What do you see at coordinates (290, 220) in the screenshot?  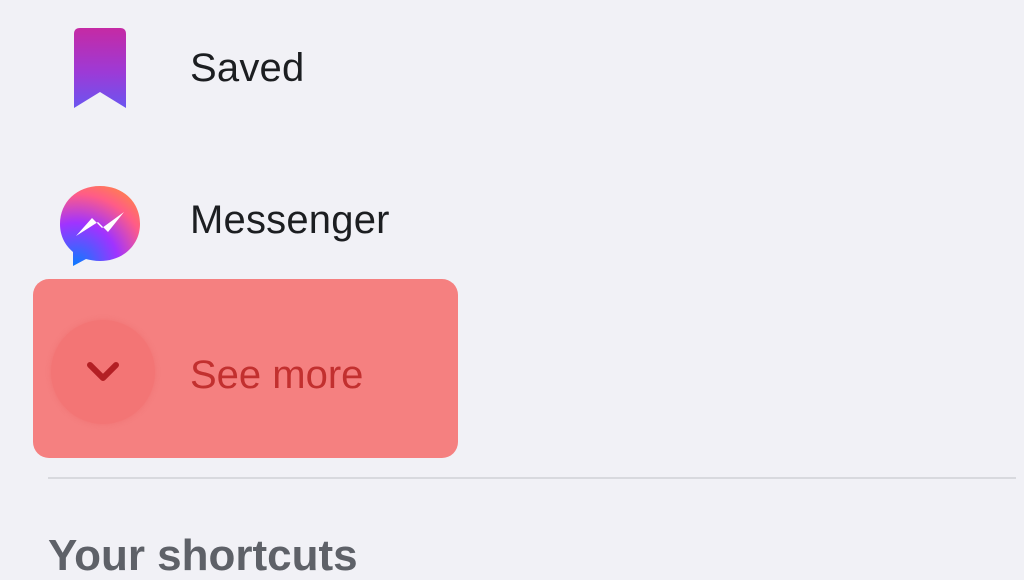 I see `sidebar-item-label: Messenger` at bounding box center [290, 220].